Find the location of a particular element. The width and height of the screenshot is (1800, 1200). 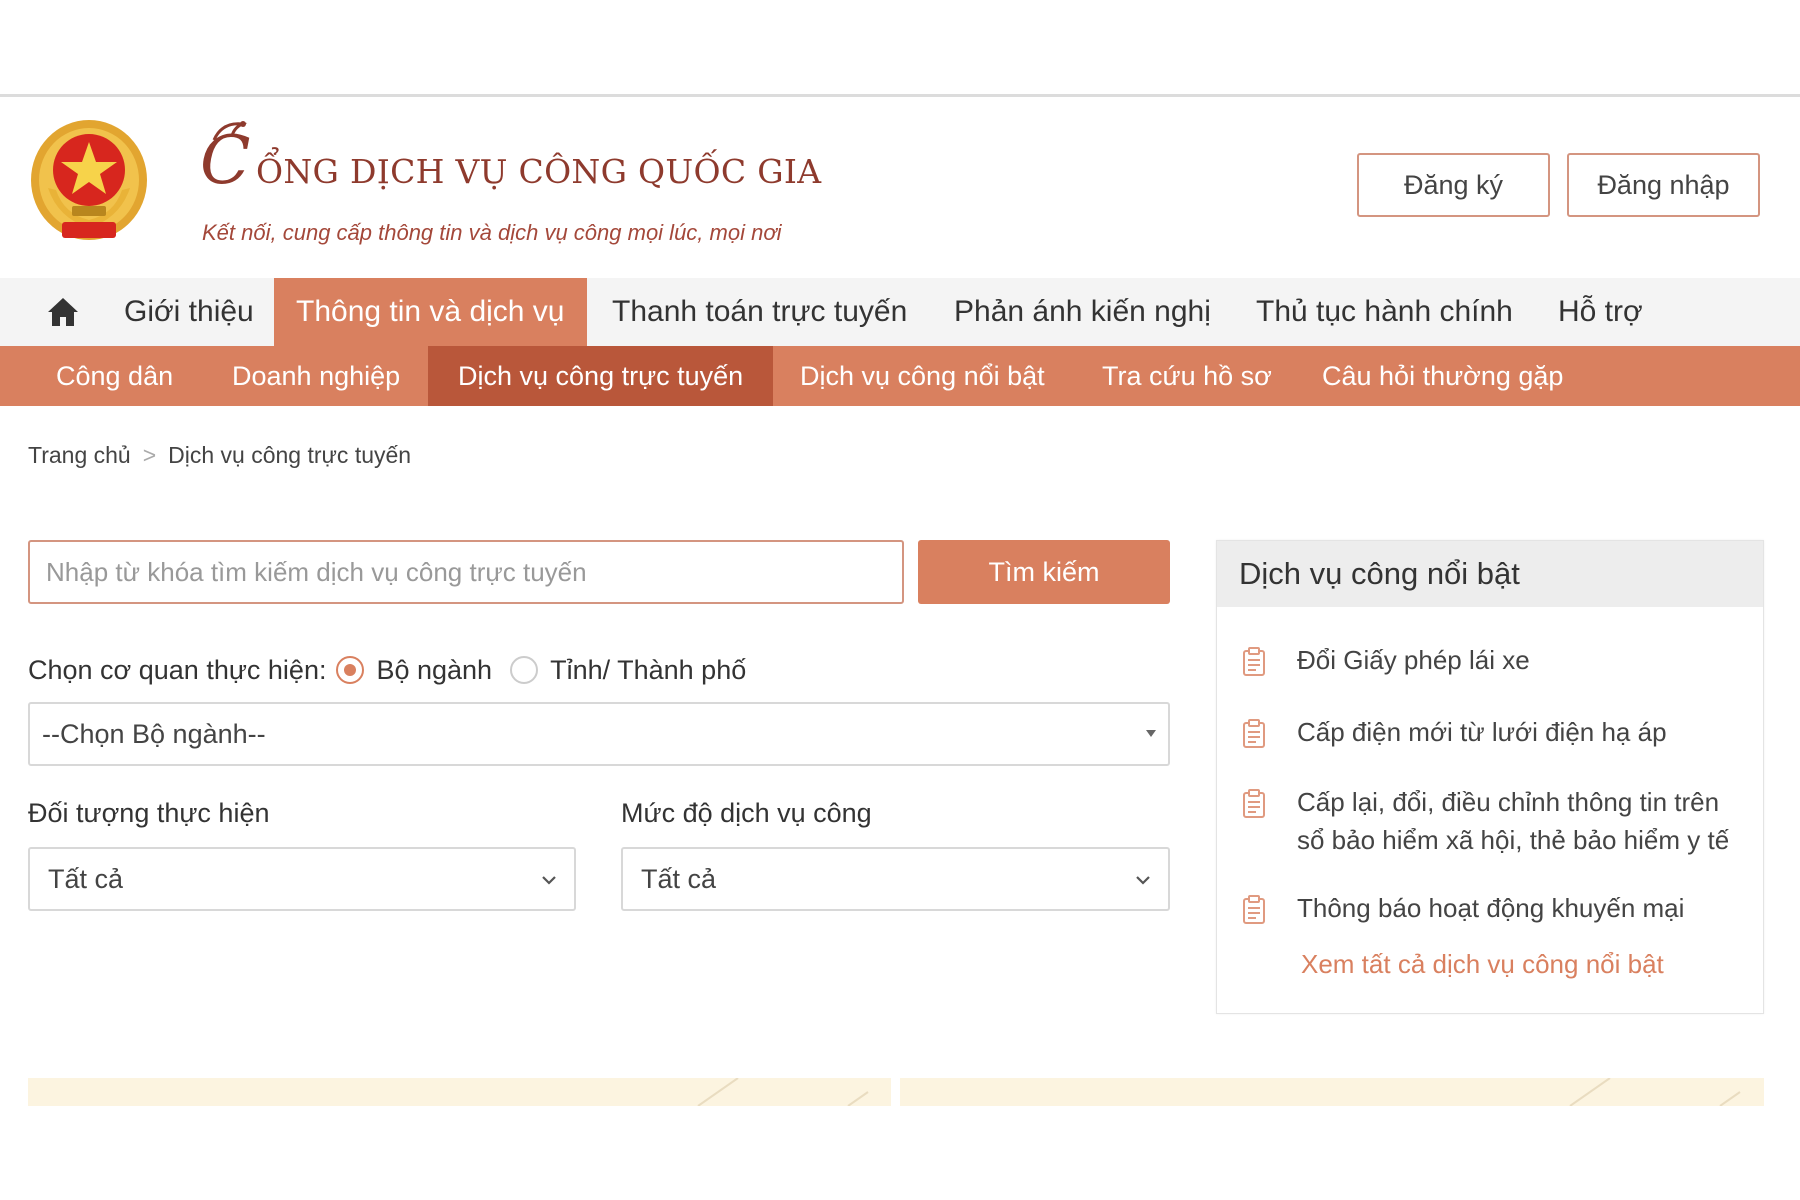

level-select: Tất cả is located at coordinates (895, 879).